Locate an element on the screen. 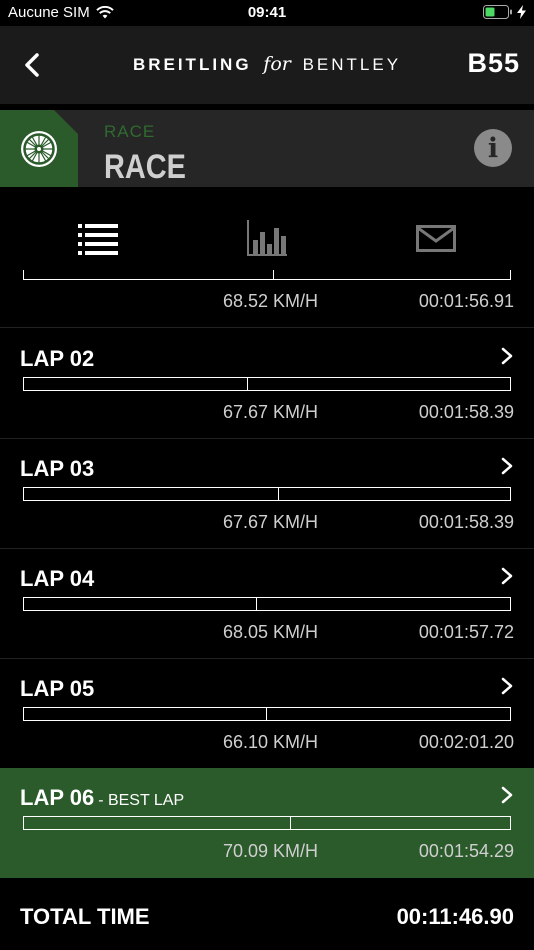 The width and height of the screenshot is (534, 950). brand-logo: BREITLING for BENTLEY is located at coordinates (267, 64).